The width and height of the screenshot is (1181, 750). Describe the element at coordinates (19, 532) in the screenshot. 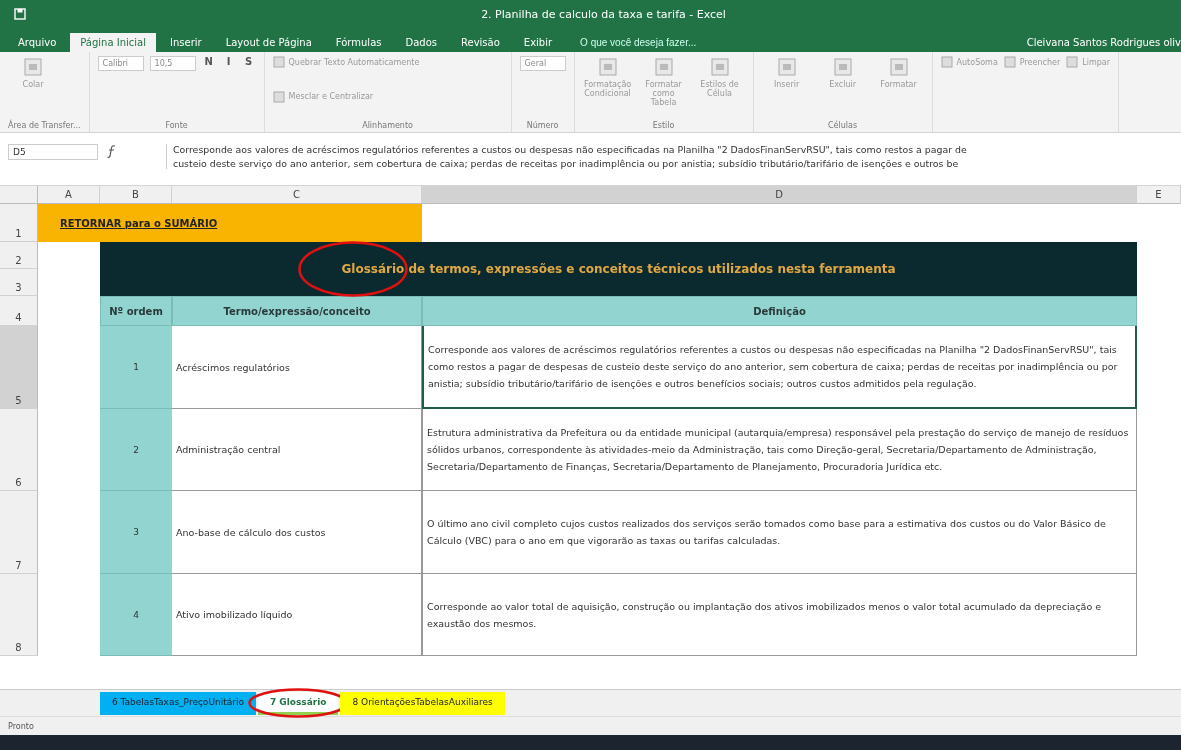

I see `row-header: 7` at that location.